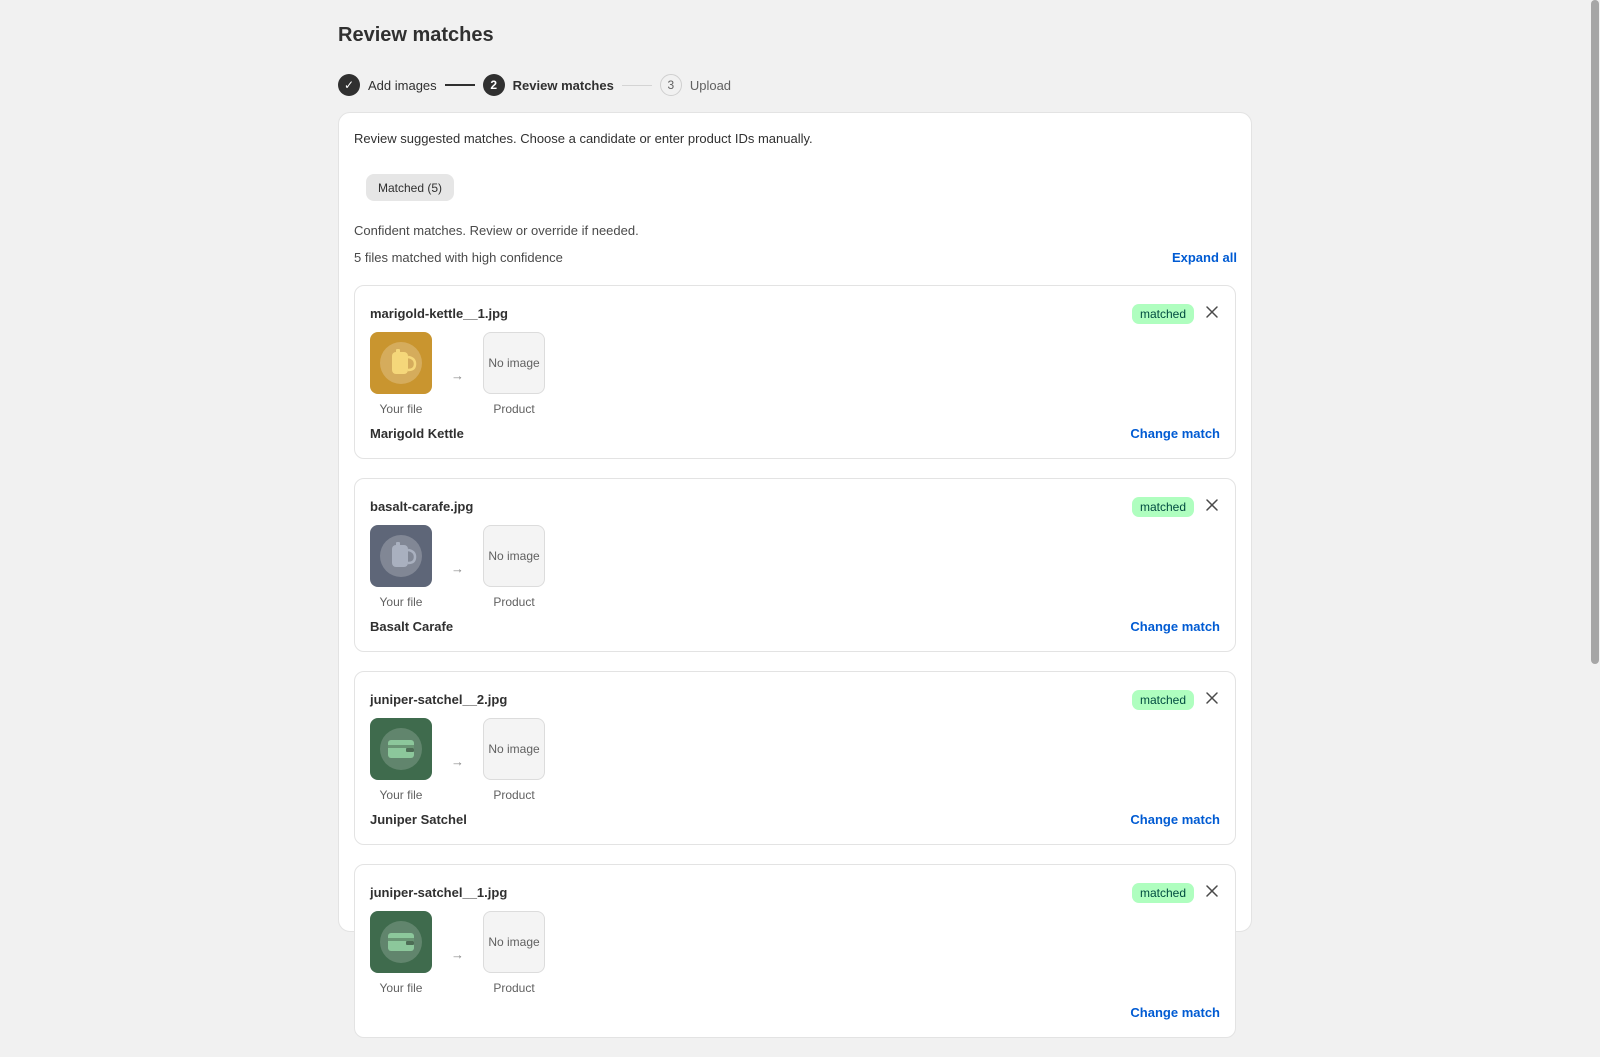 This screenshot has width=1600, height=1057. What do you see at coordinates (1595, 332) in the screenshot?
I see `scrollbar-thumb` at bounding box center [1595, 332].